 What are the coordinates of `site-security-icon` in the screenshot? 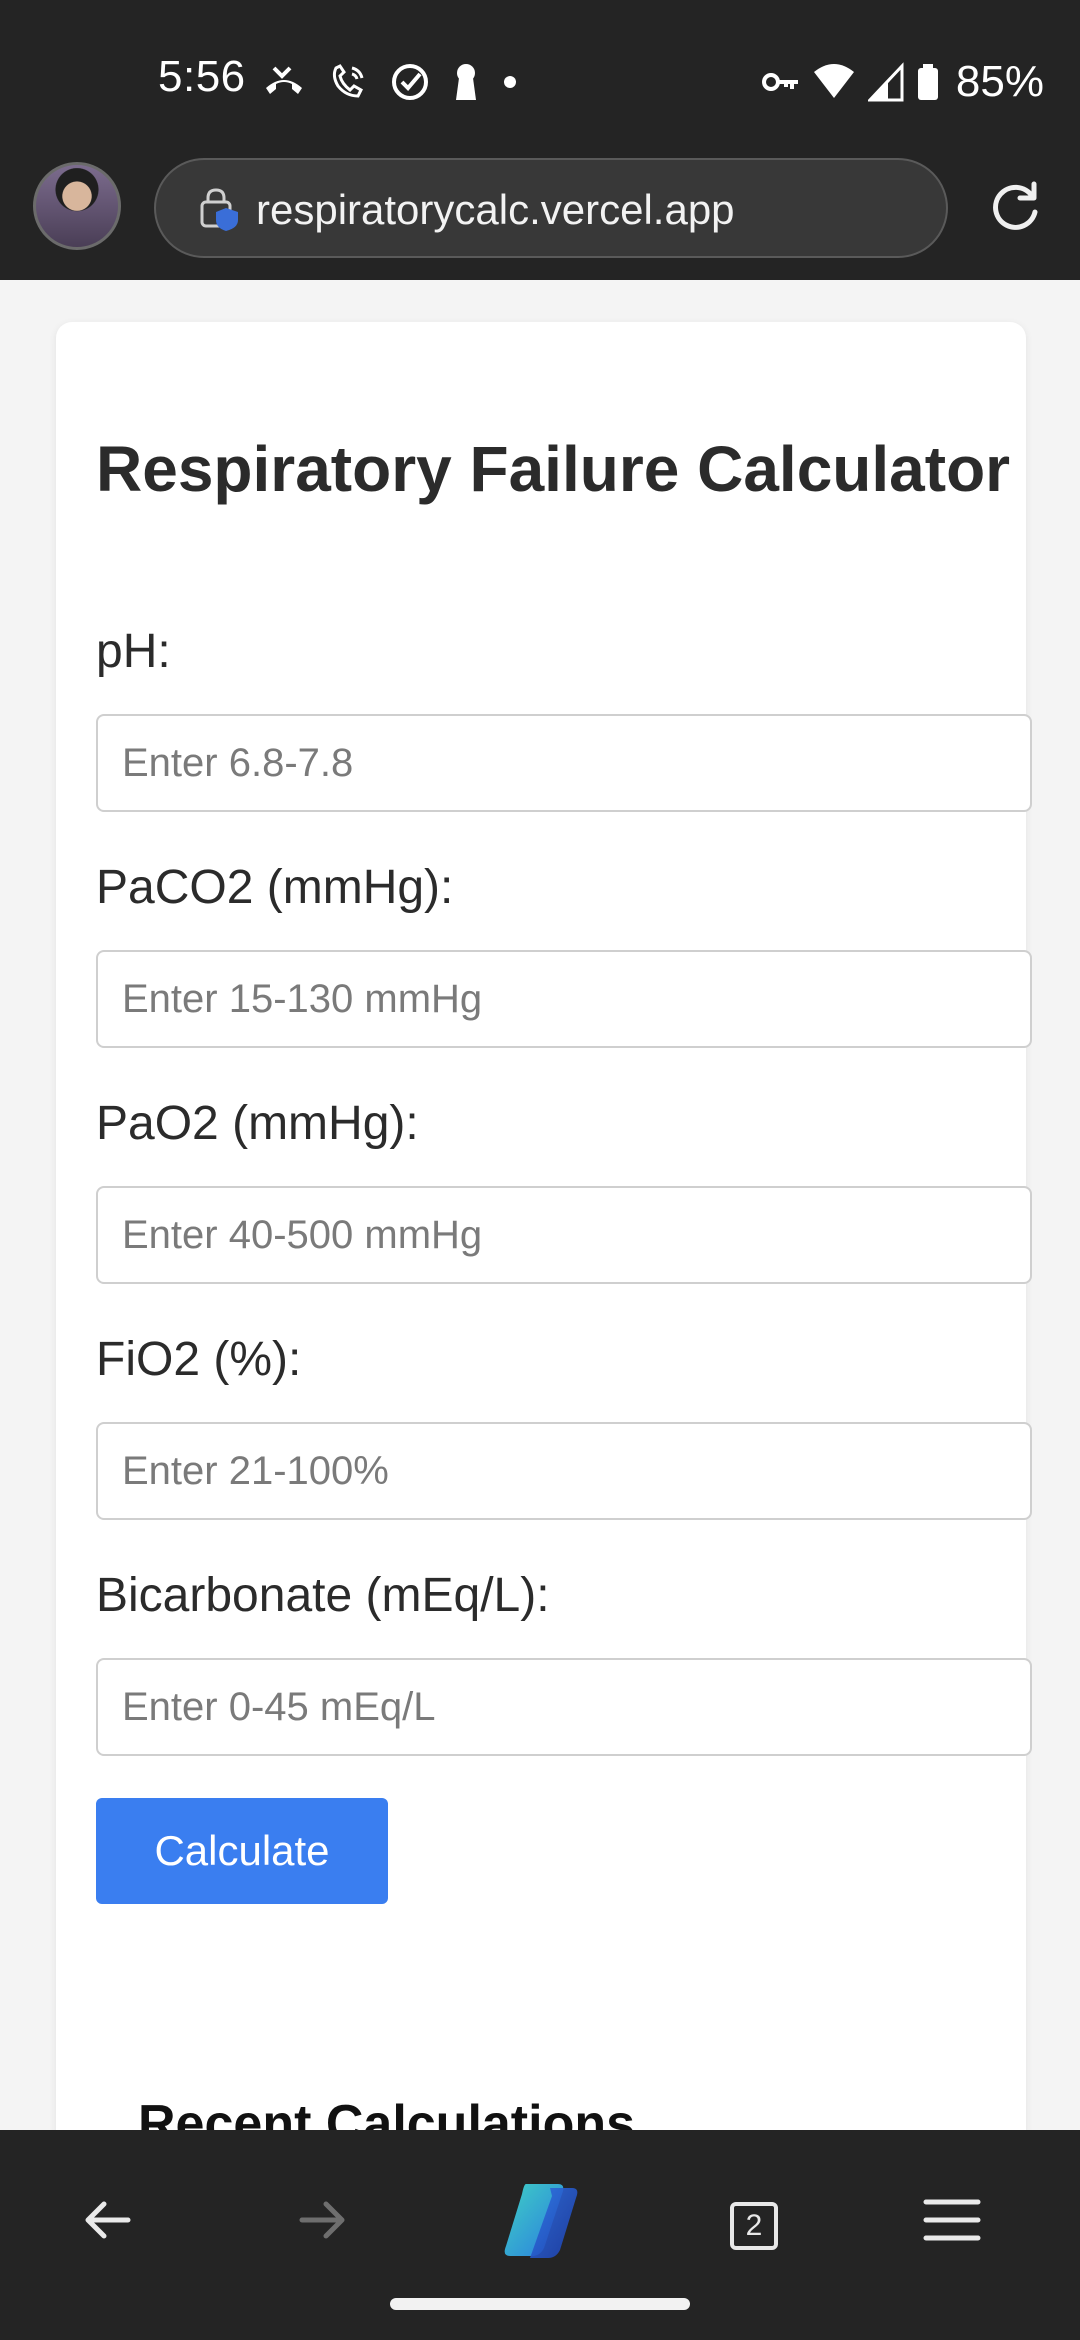 It's located at (219, 209).